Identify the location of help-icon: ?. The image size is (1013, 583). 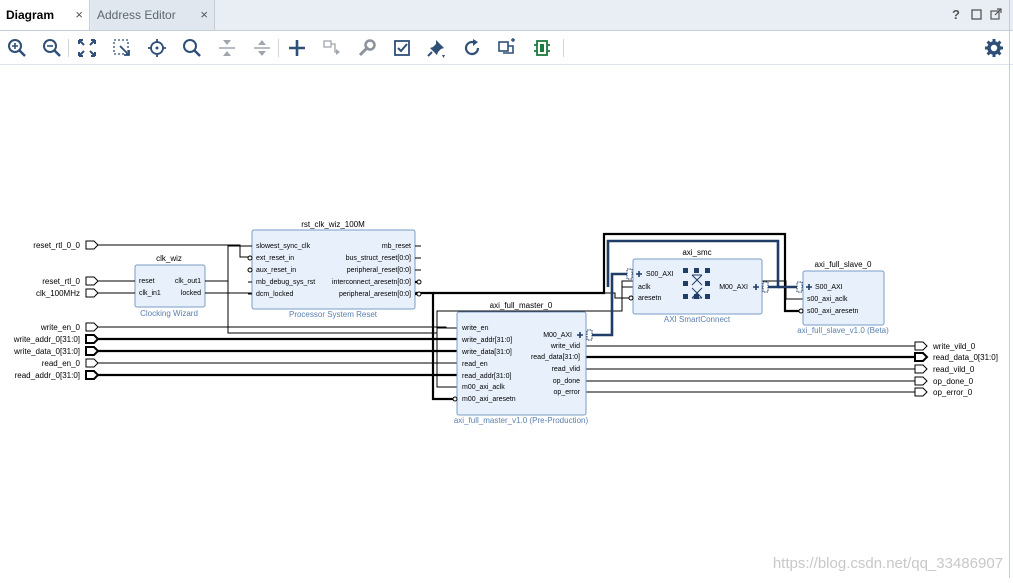
(956, 14).